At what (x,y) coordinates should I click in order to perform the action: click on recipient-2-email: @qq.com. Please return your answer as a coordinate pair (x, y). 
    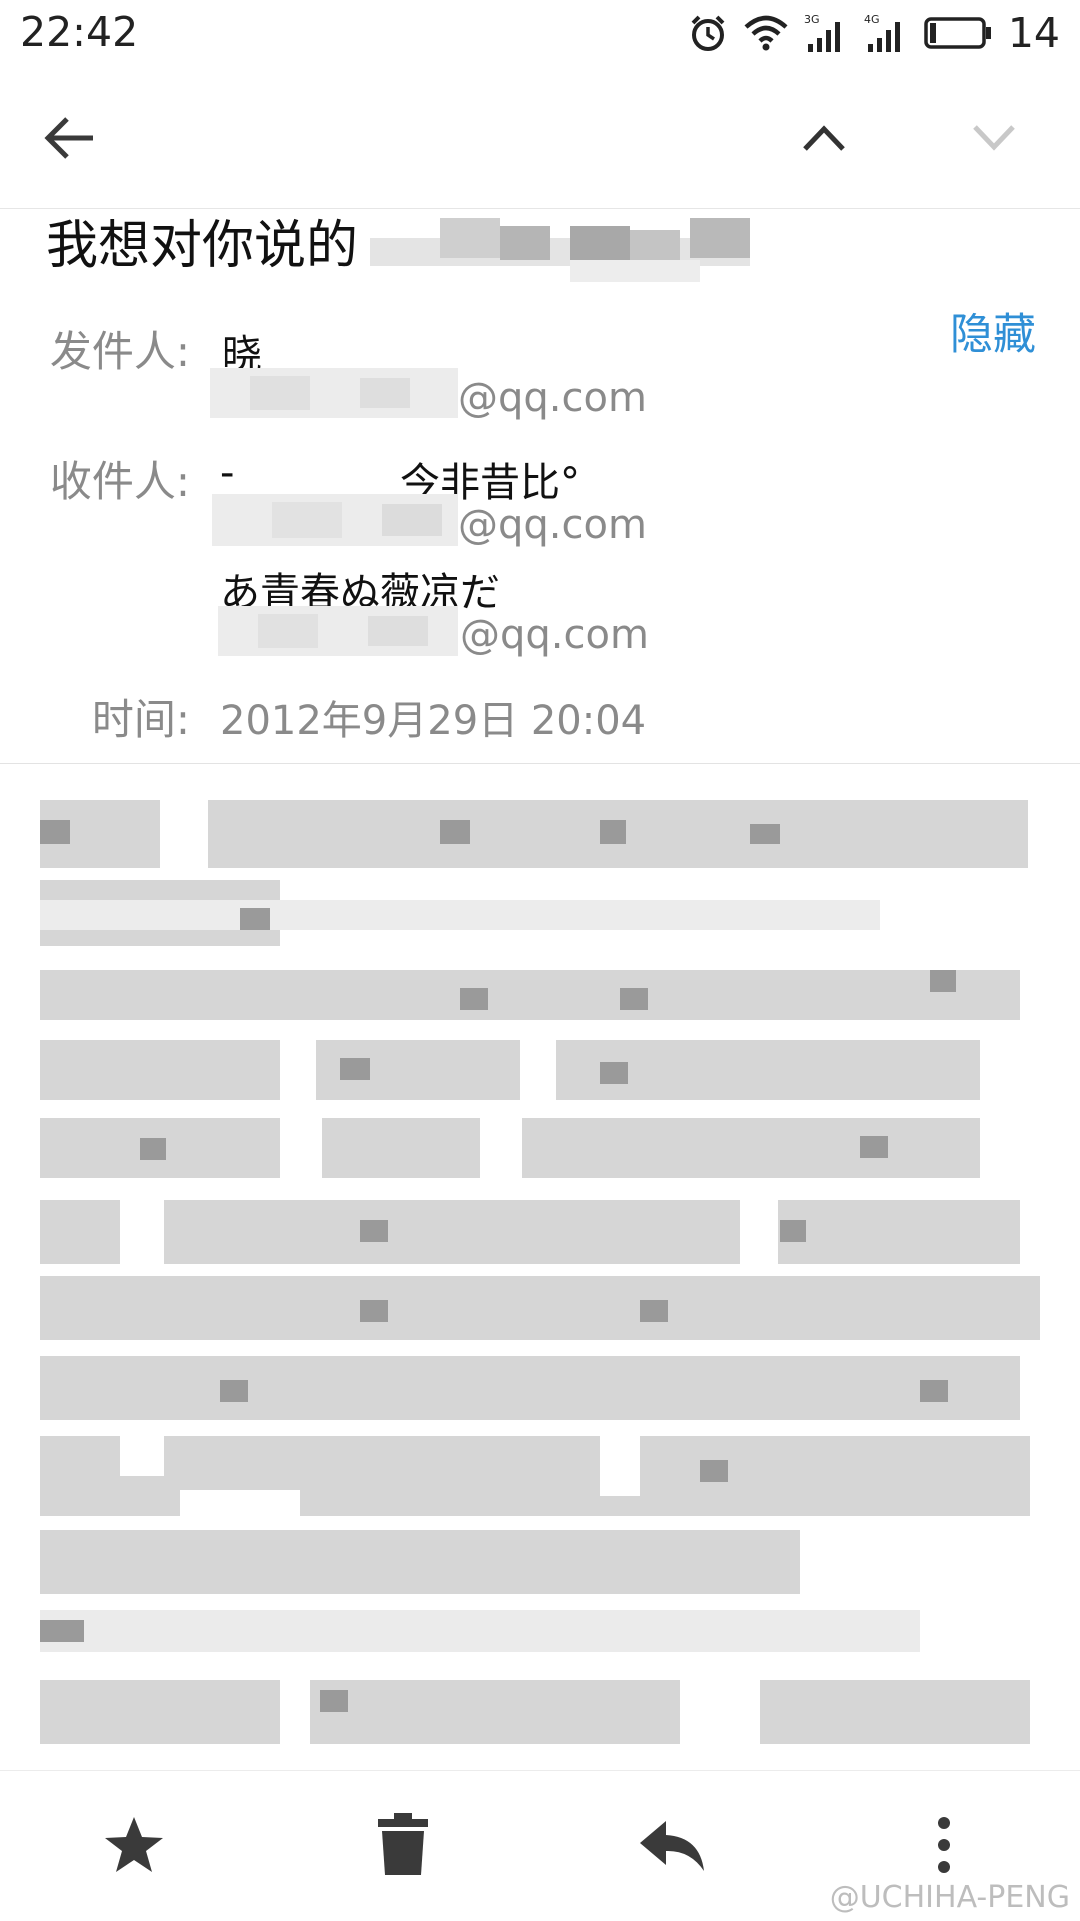
    Looking at the image, I should click on (554, 635).